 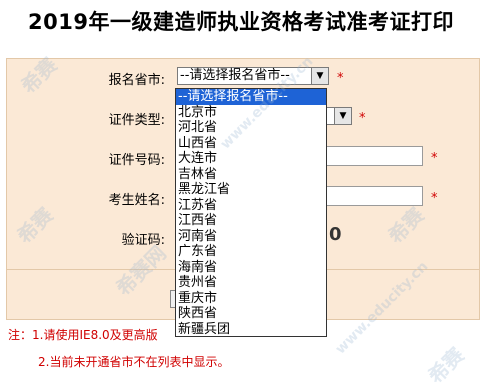 What do you see at coordinates (251, 159) in the screenshot?
I see `dropdown-option: 大连市` at bounding box center [251, 159].